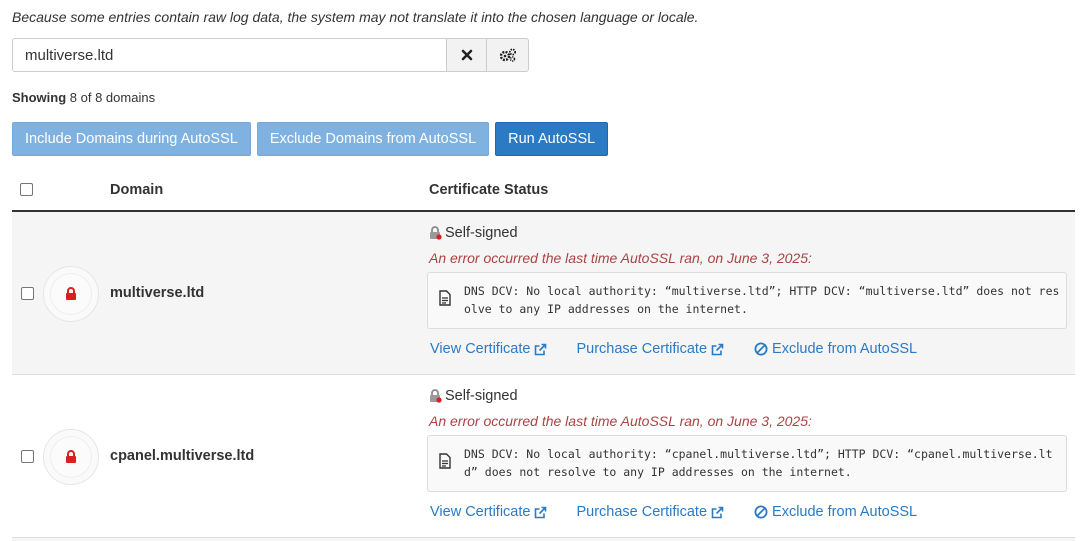 This screenshot has width=1092, height=541. I want to click on status-column-header: Certificate Status, so click(489, 190).